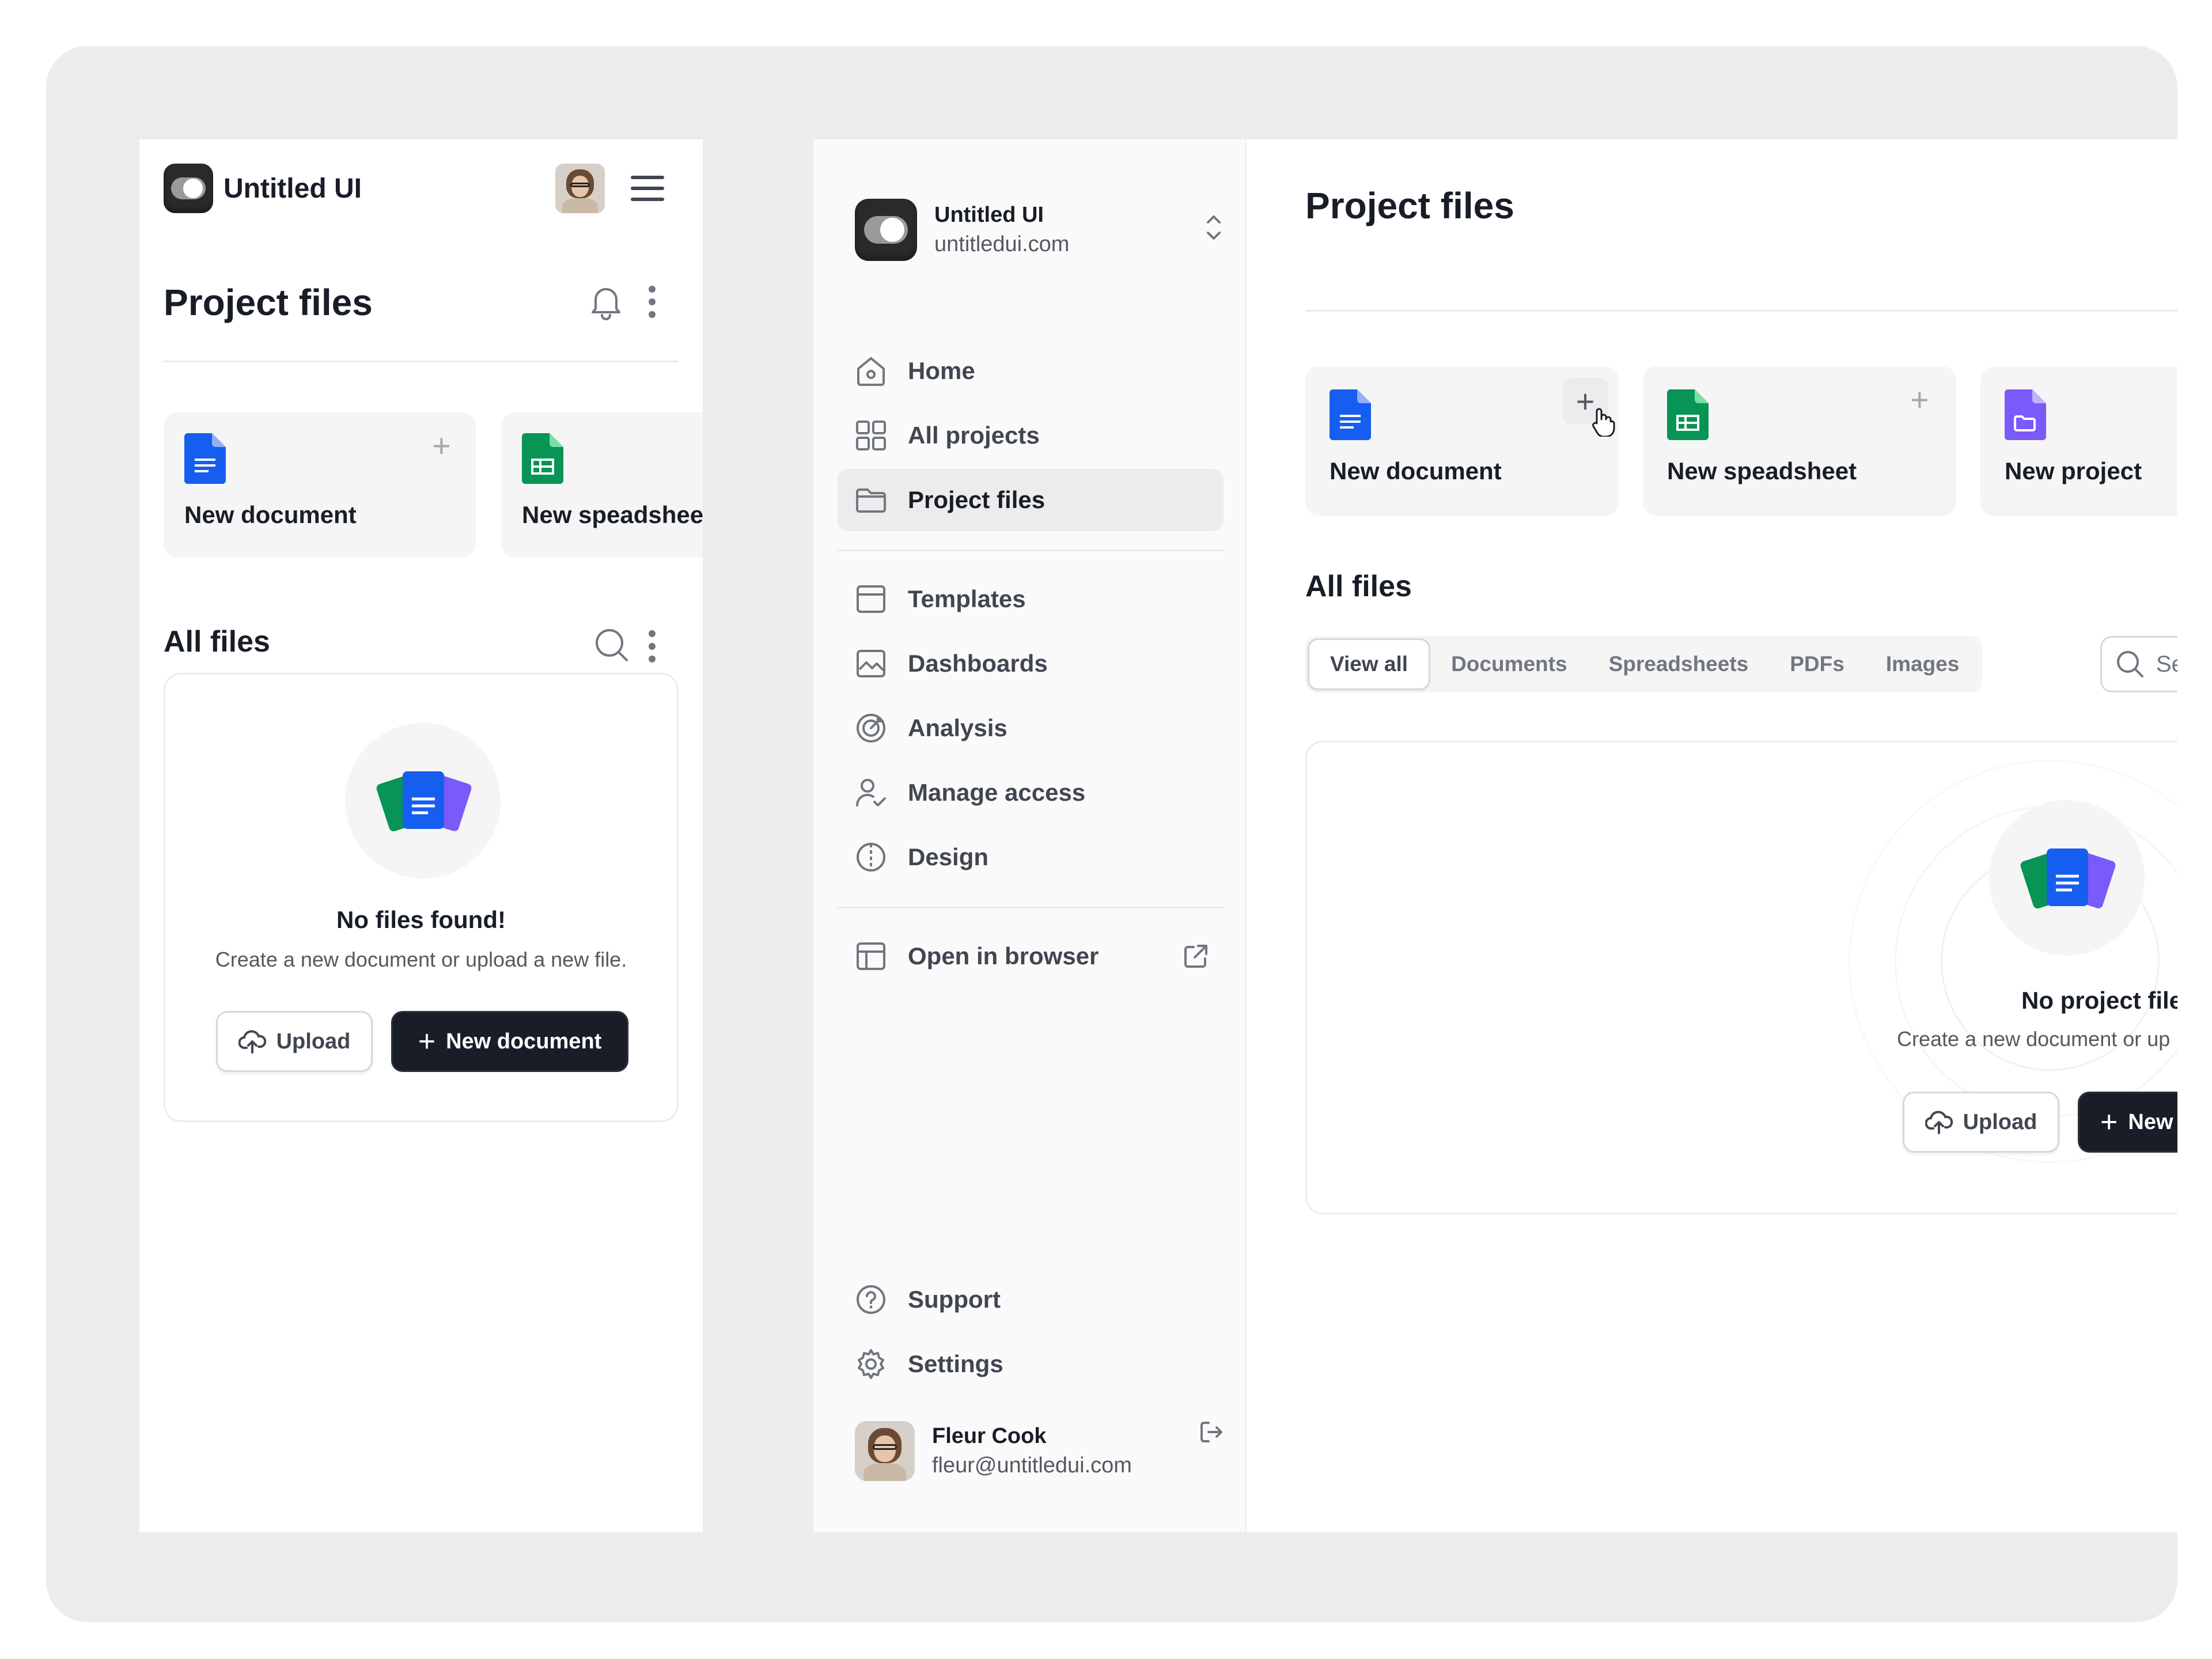 This screenshot has width=2212, height=1659. Describe the element at coordinates (1031, 1364) in the screenshot. I see `nav-item-settings: Settings` at that location.